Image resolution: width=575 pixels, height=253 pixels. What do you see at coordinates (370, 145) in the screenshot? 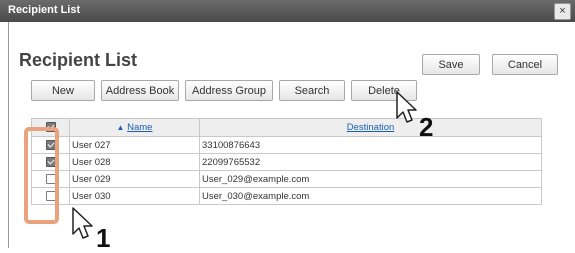
I see `row-destination: 33100876643` at bounding box center [370, 145].